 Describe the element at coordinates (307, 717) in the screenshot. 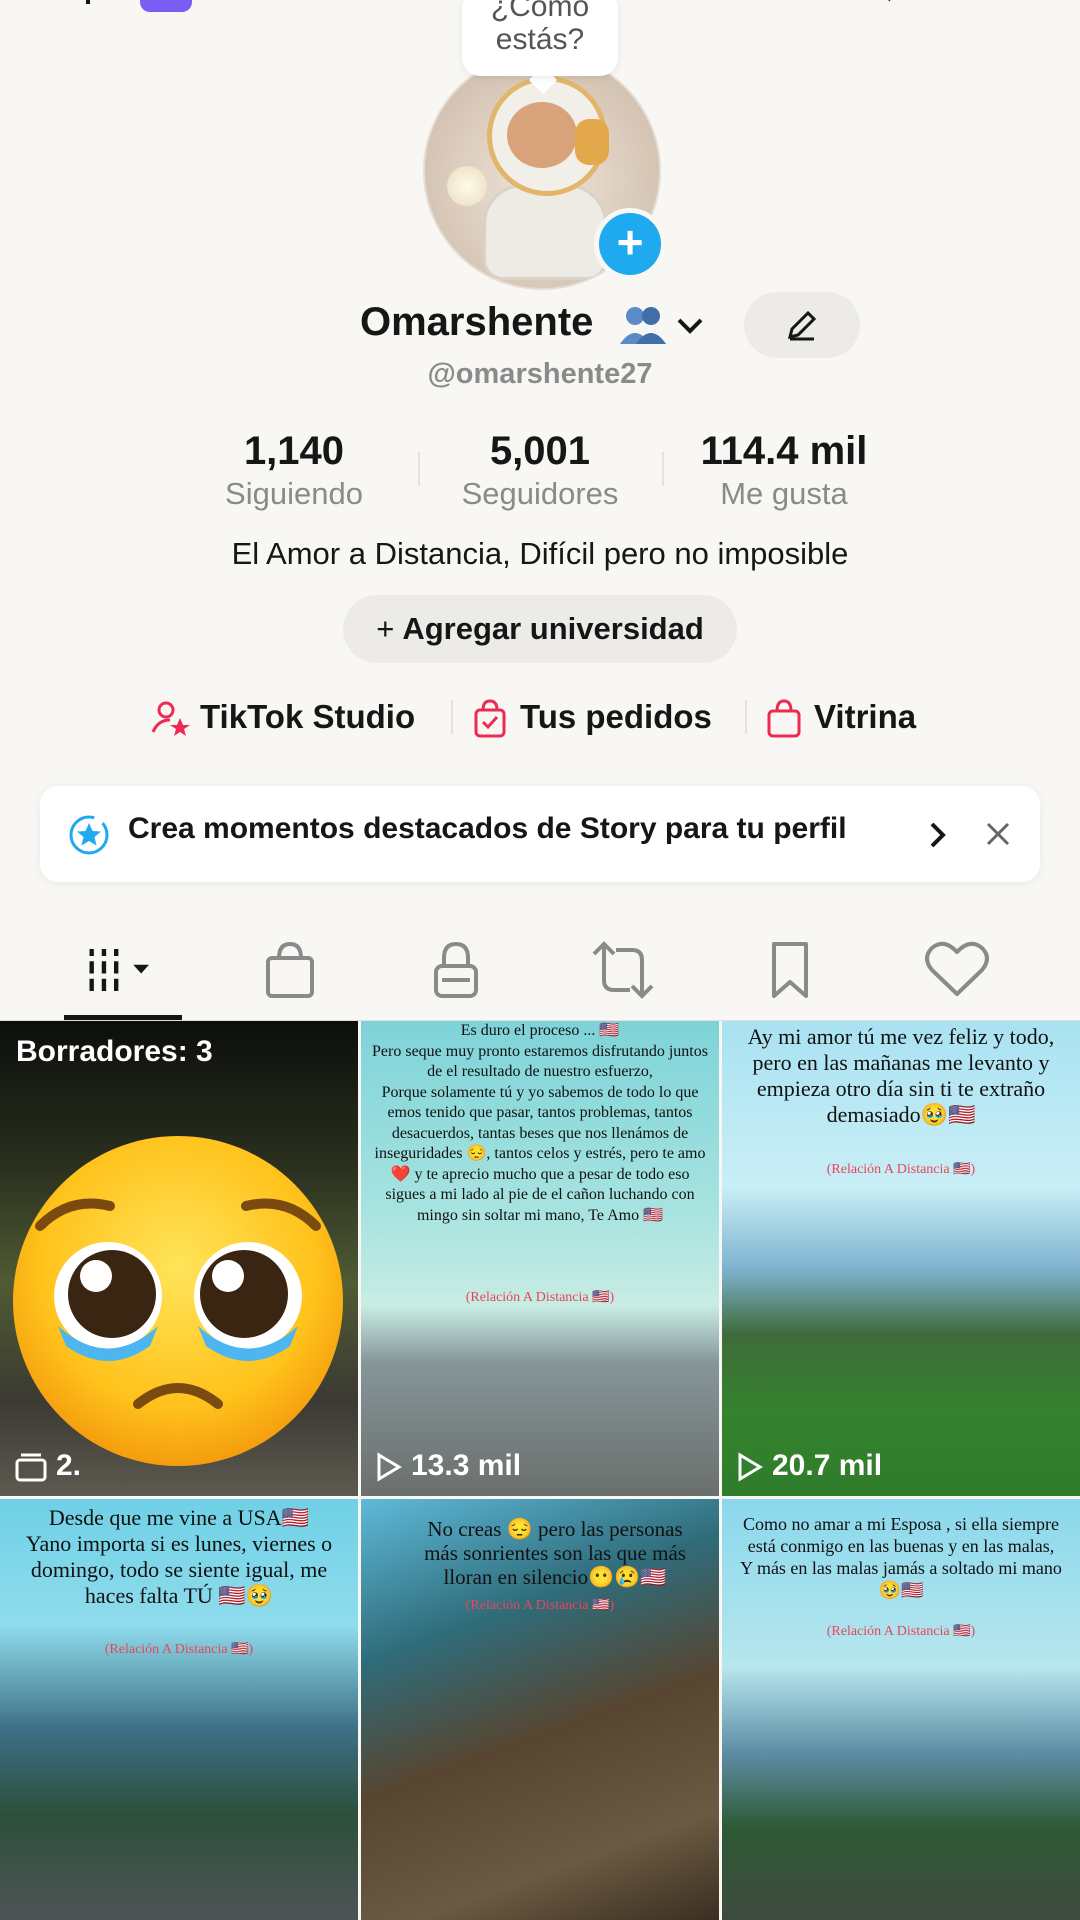

I see `link-tiktok-studio: TikTok Studio` at that location.